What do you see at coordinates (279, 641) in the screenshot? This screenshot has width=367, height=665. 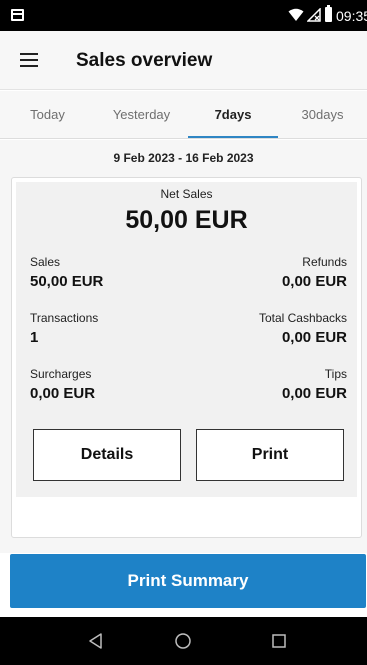 I see `recent-apps-icon` at bounding box center [279, 641].